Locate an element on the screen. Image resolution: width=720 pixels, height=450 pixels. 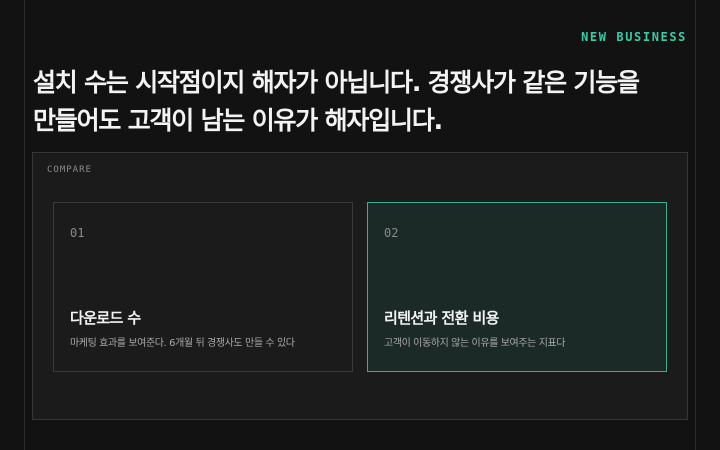
card-title: 다운로드 수 is located at coordinates (105, 318).